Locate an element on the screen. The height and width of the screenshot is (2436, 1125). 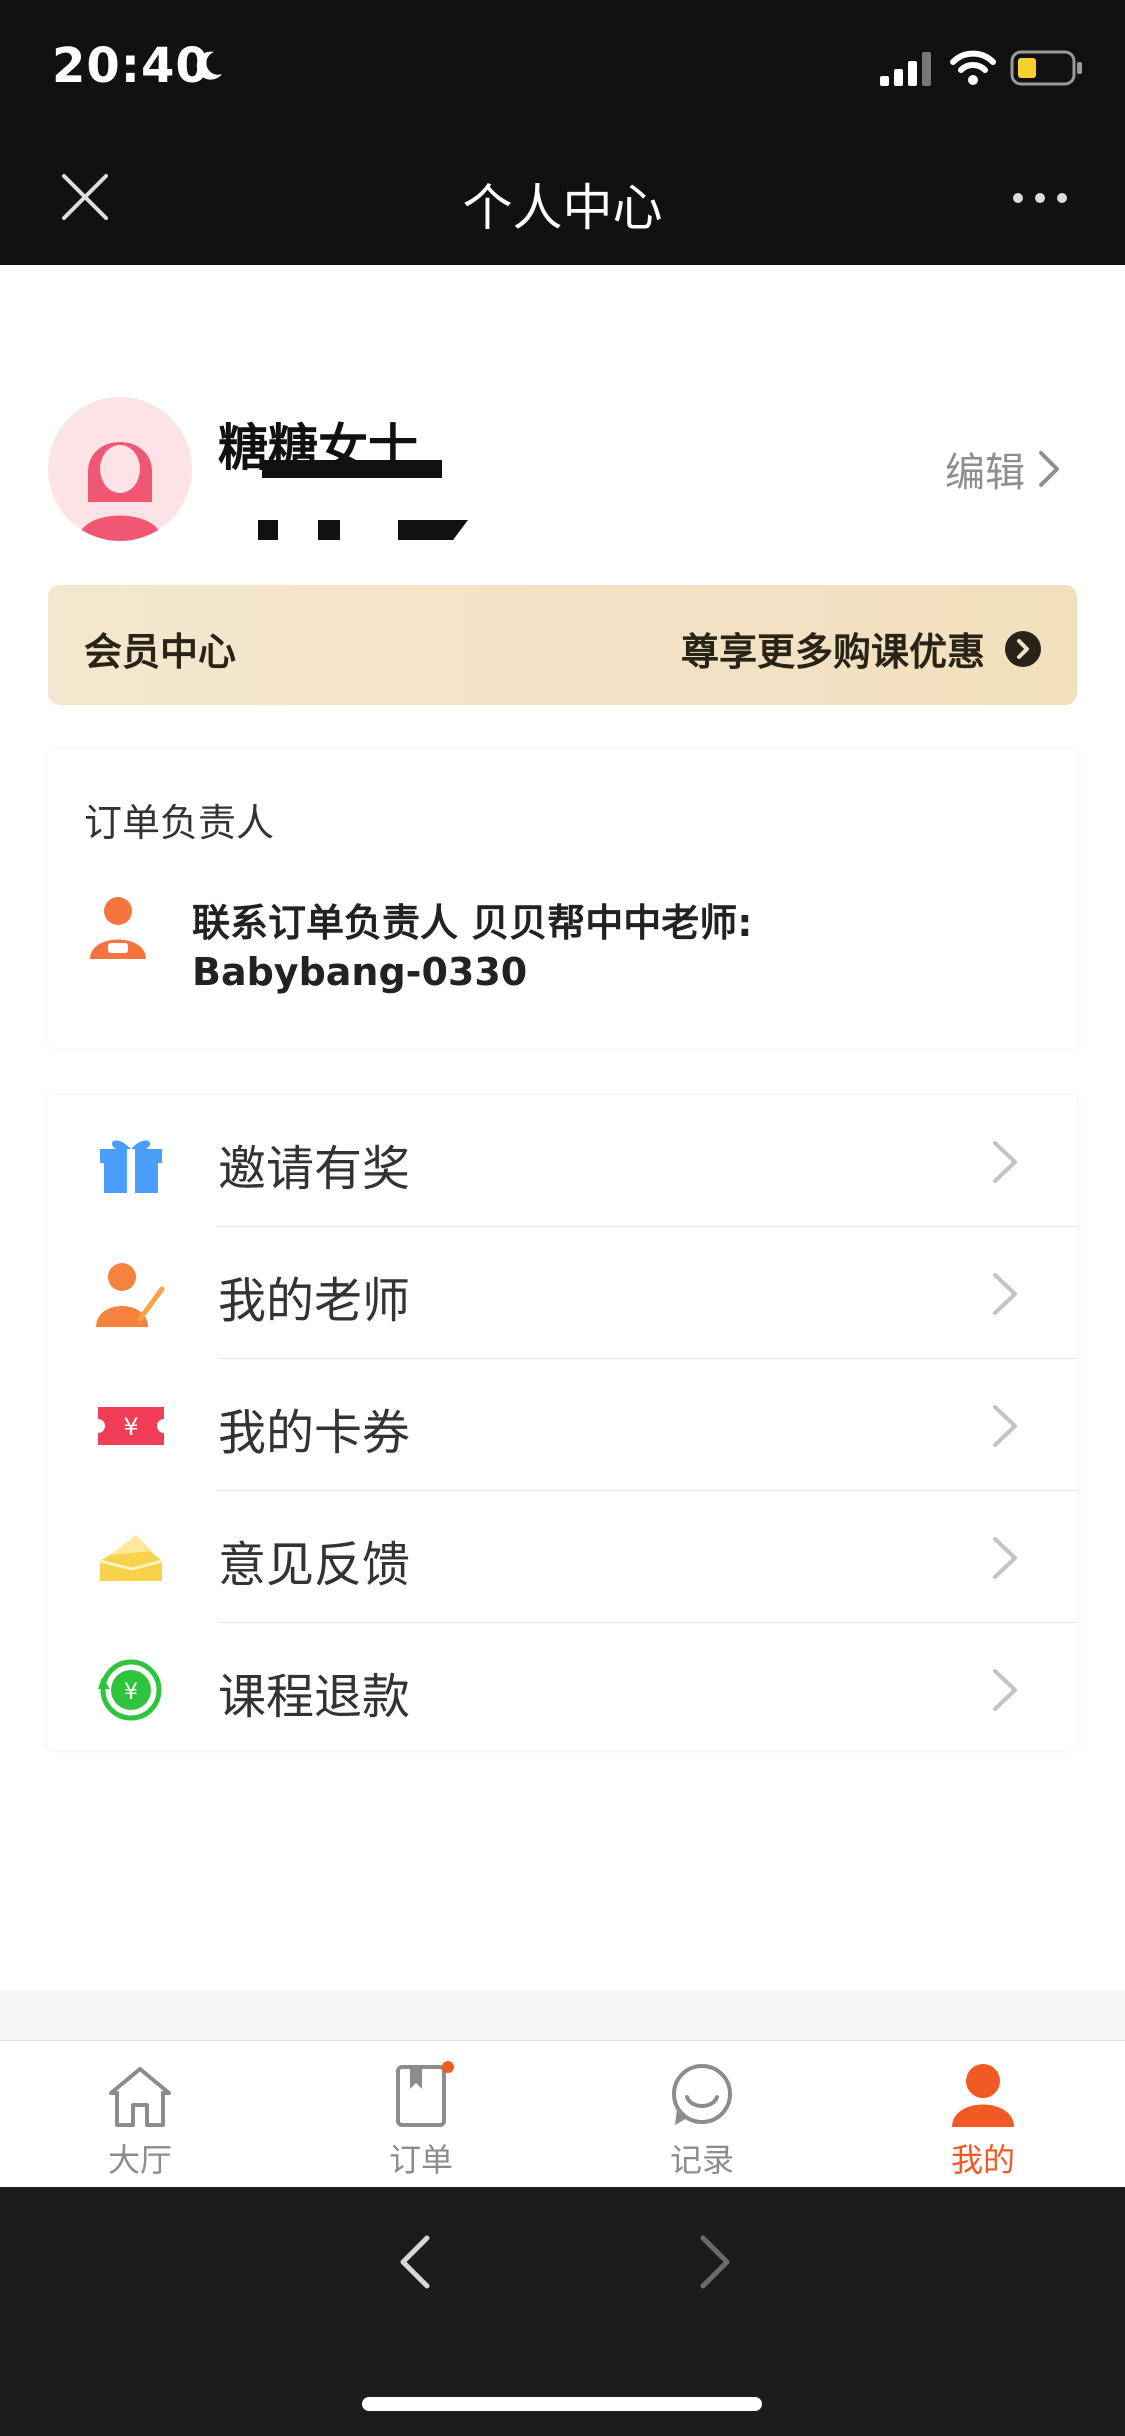
battery-icon is located at coordinates (1046, 68).